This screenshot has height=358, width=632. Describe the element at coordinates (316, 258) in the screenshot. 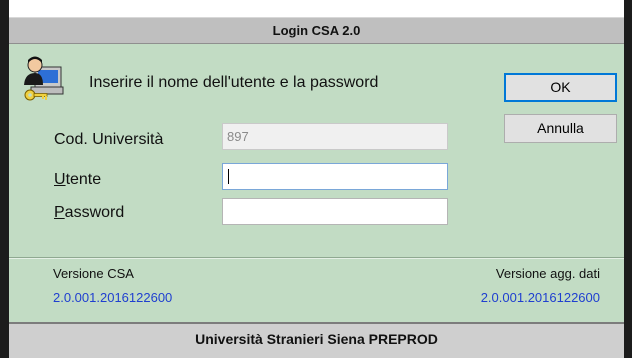

I see `section-divider` at that location.